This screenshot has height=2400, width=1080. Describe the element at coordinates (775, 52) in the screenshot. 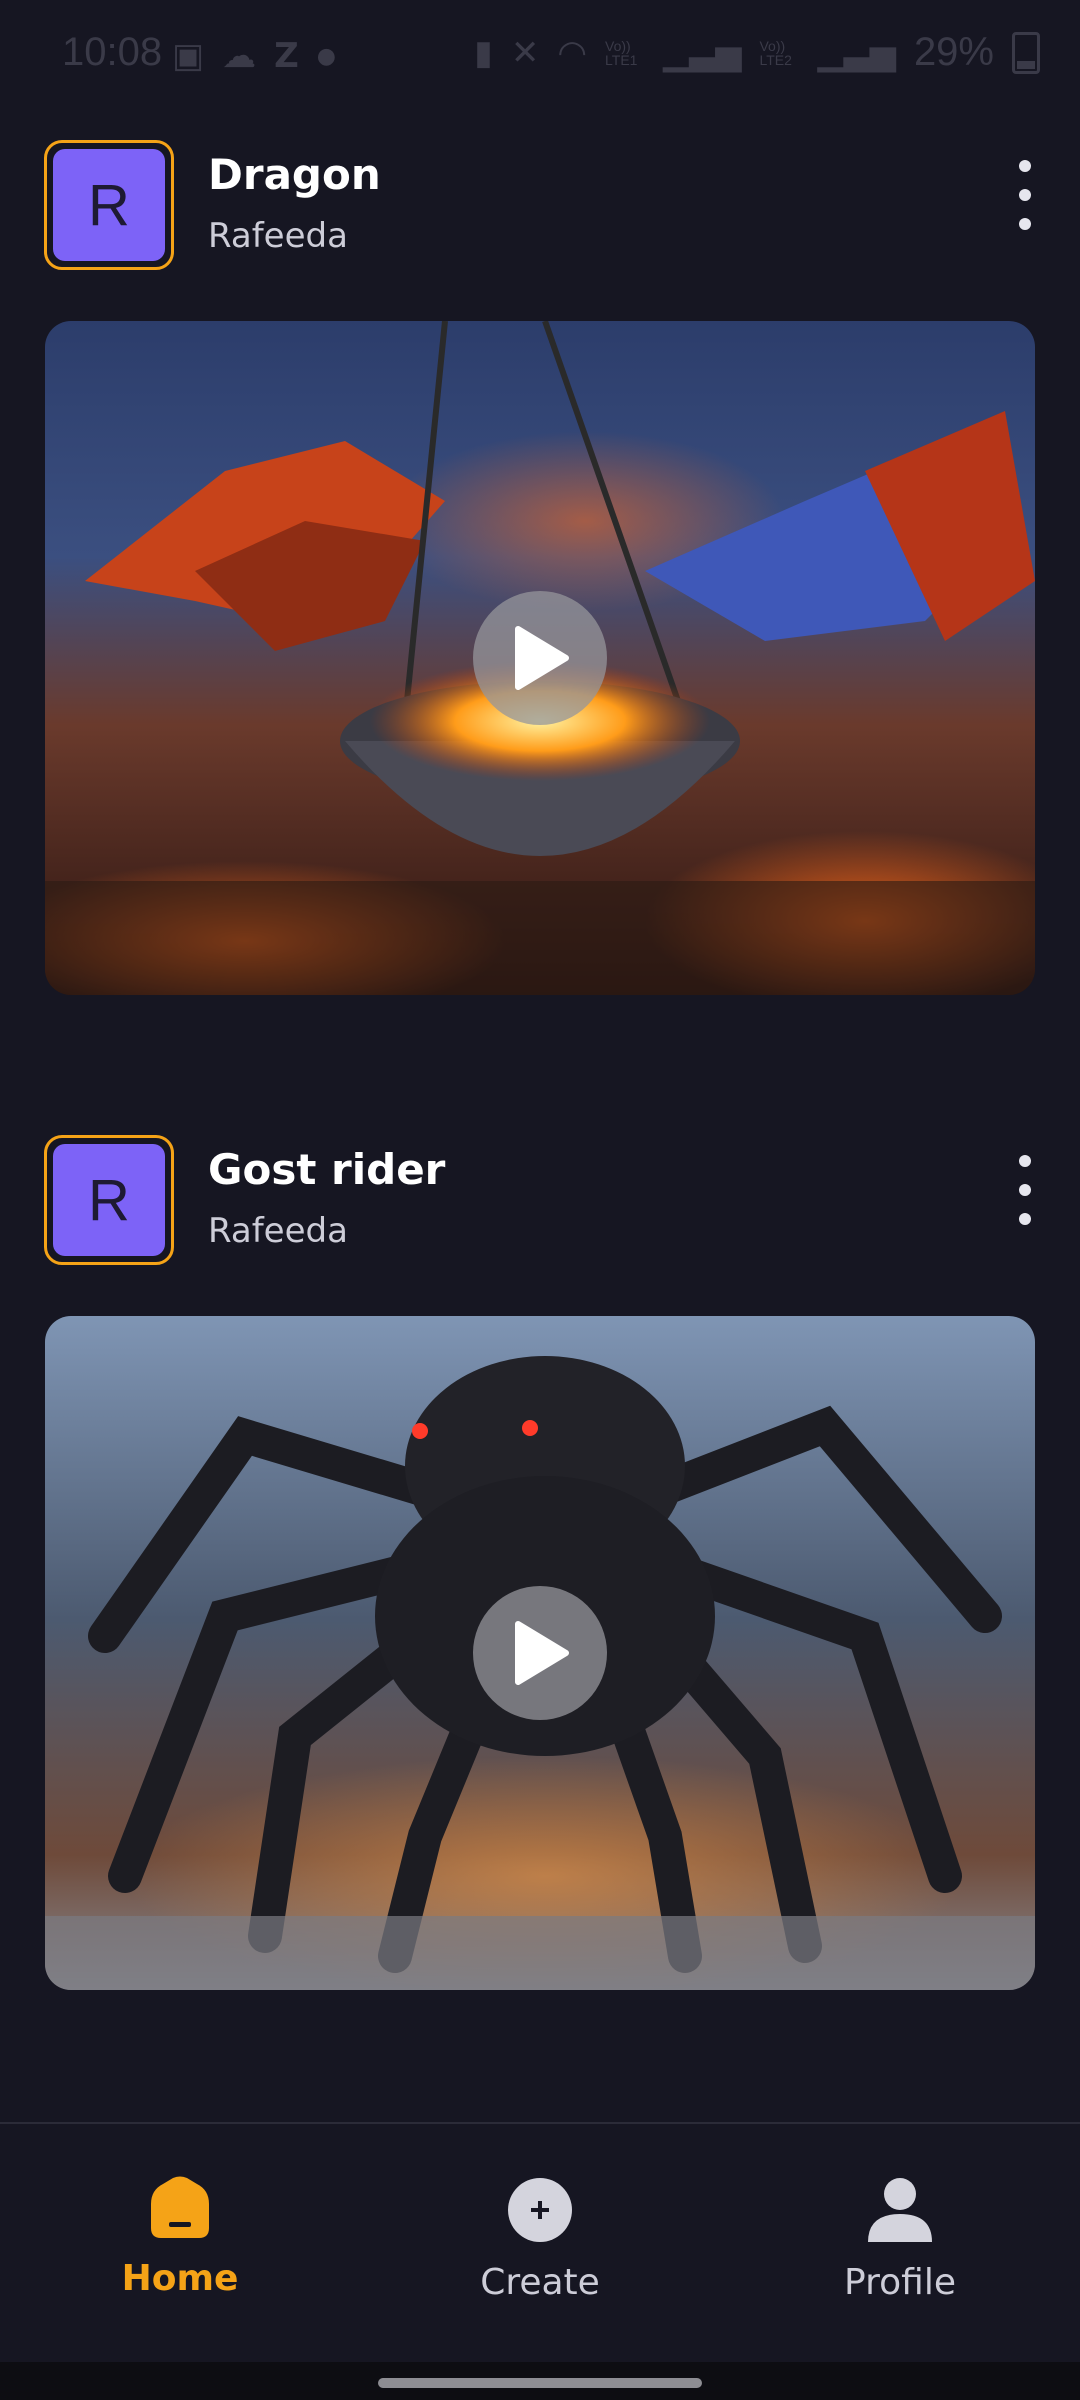

I see `signal-2-label: Vo)) LTE2` at that location.